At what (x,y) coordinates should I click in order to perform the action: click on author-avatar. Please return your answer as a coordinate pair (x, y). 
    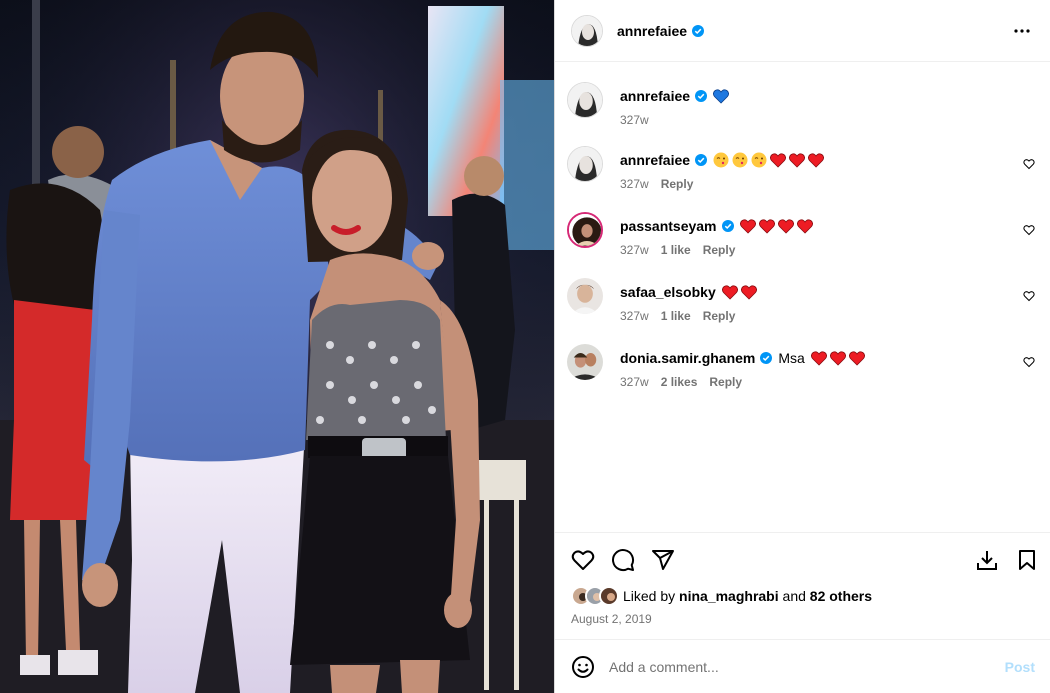
    Looking at the image, I should click on (587, 30).